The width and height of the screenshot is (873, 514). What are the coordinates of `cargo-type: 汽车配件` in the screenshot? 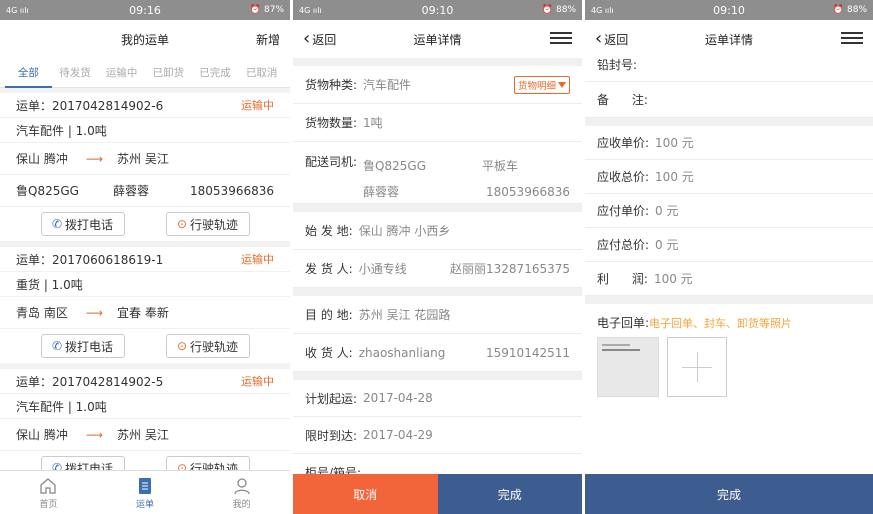 It's located at (387, 85).